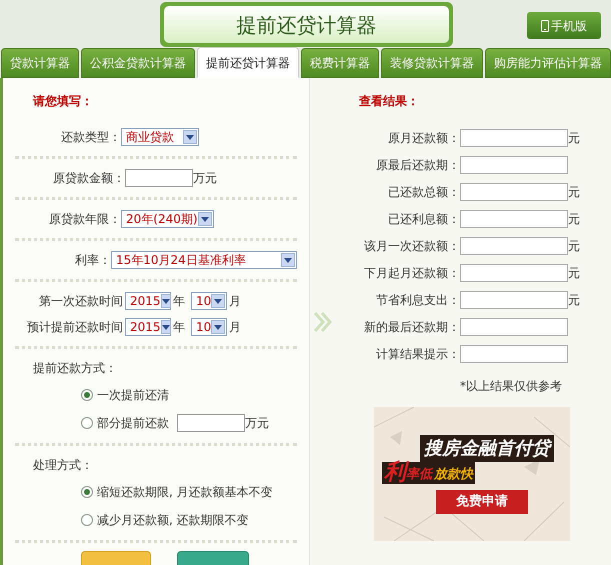 Image resolution: width=611 pixels, height=565 pixels. What do you see at coordinates (306, 25) in the screenshot?
I see `page-title: 提前还贷计算器` at bounding box center [306, 25].